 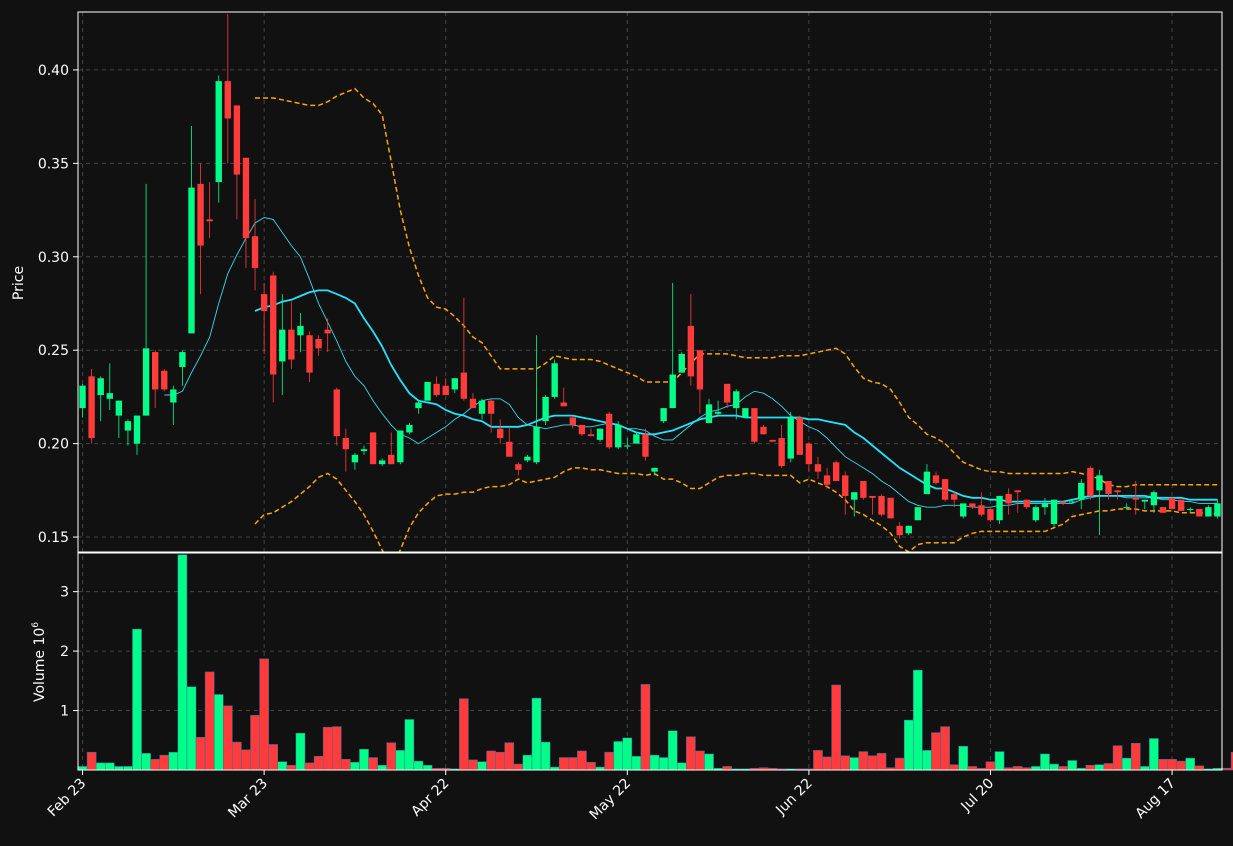 What do you see at coordinates (53, 445) in the screenshot?
I see `price-tick-label: 0.20` at bounding box center [53, 445].